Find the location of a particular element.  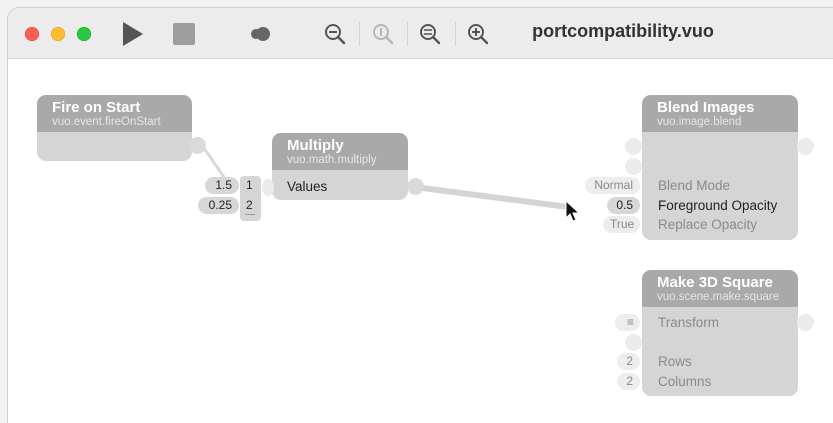

node-fire-on-start: Fire on Start vuo.event.fireOnStart is located at coordinates (114, 128).